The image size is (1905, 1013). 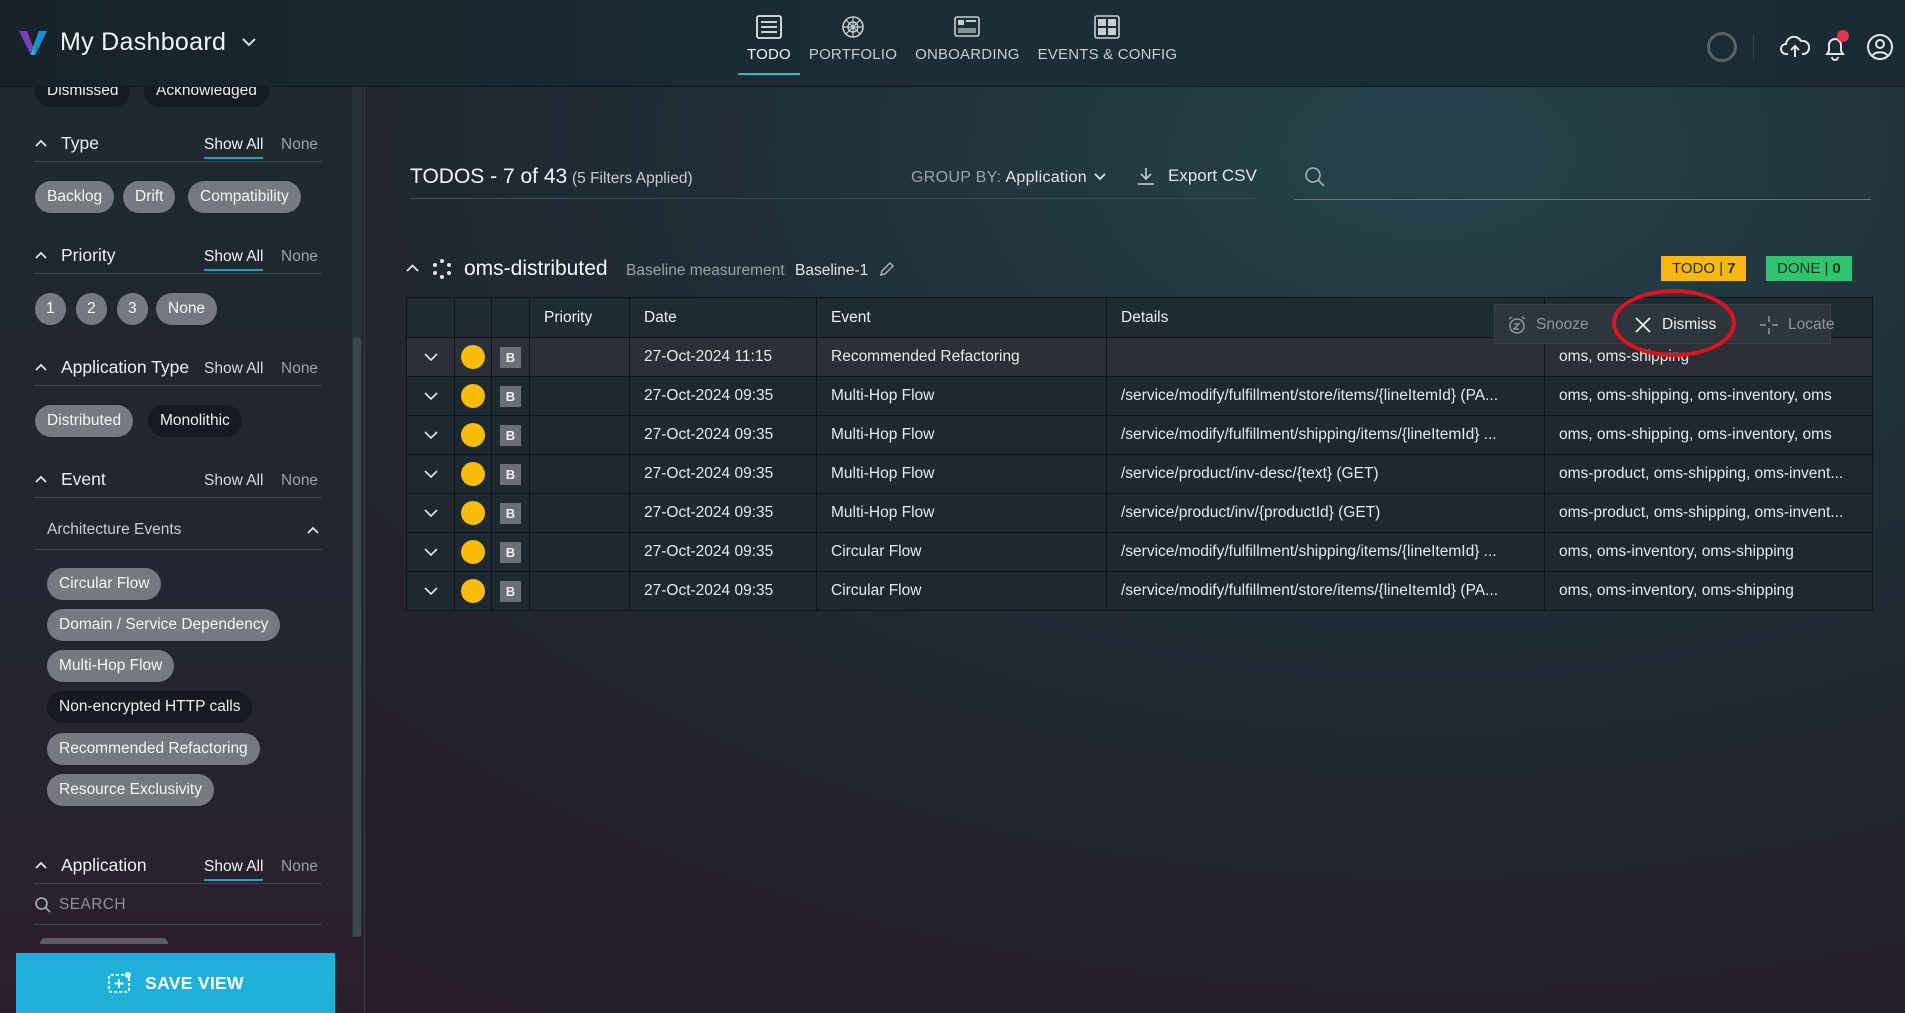 I want to click on header-details: Details, so click(x=1325, y=317).